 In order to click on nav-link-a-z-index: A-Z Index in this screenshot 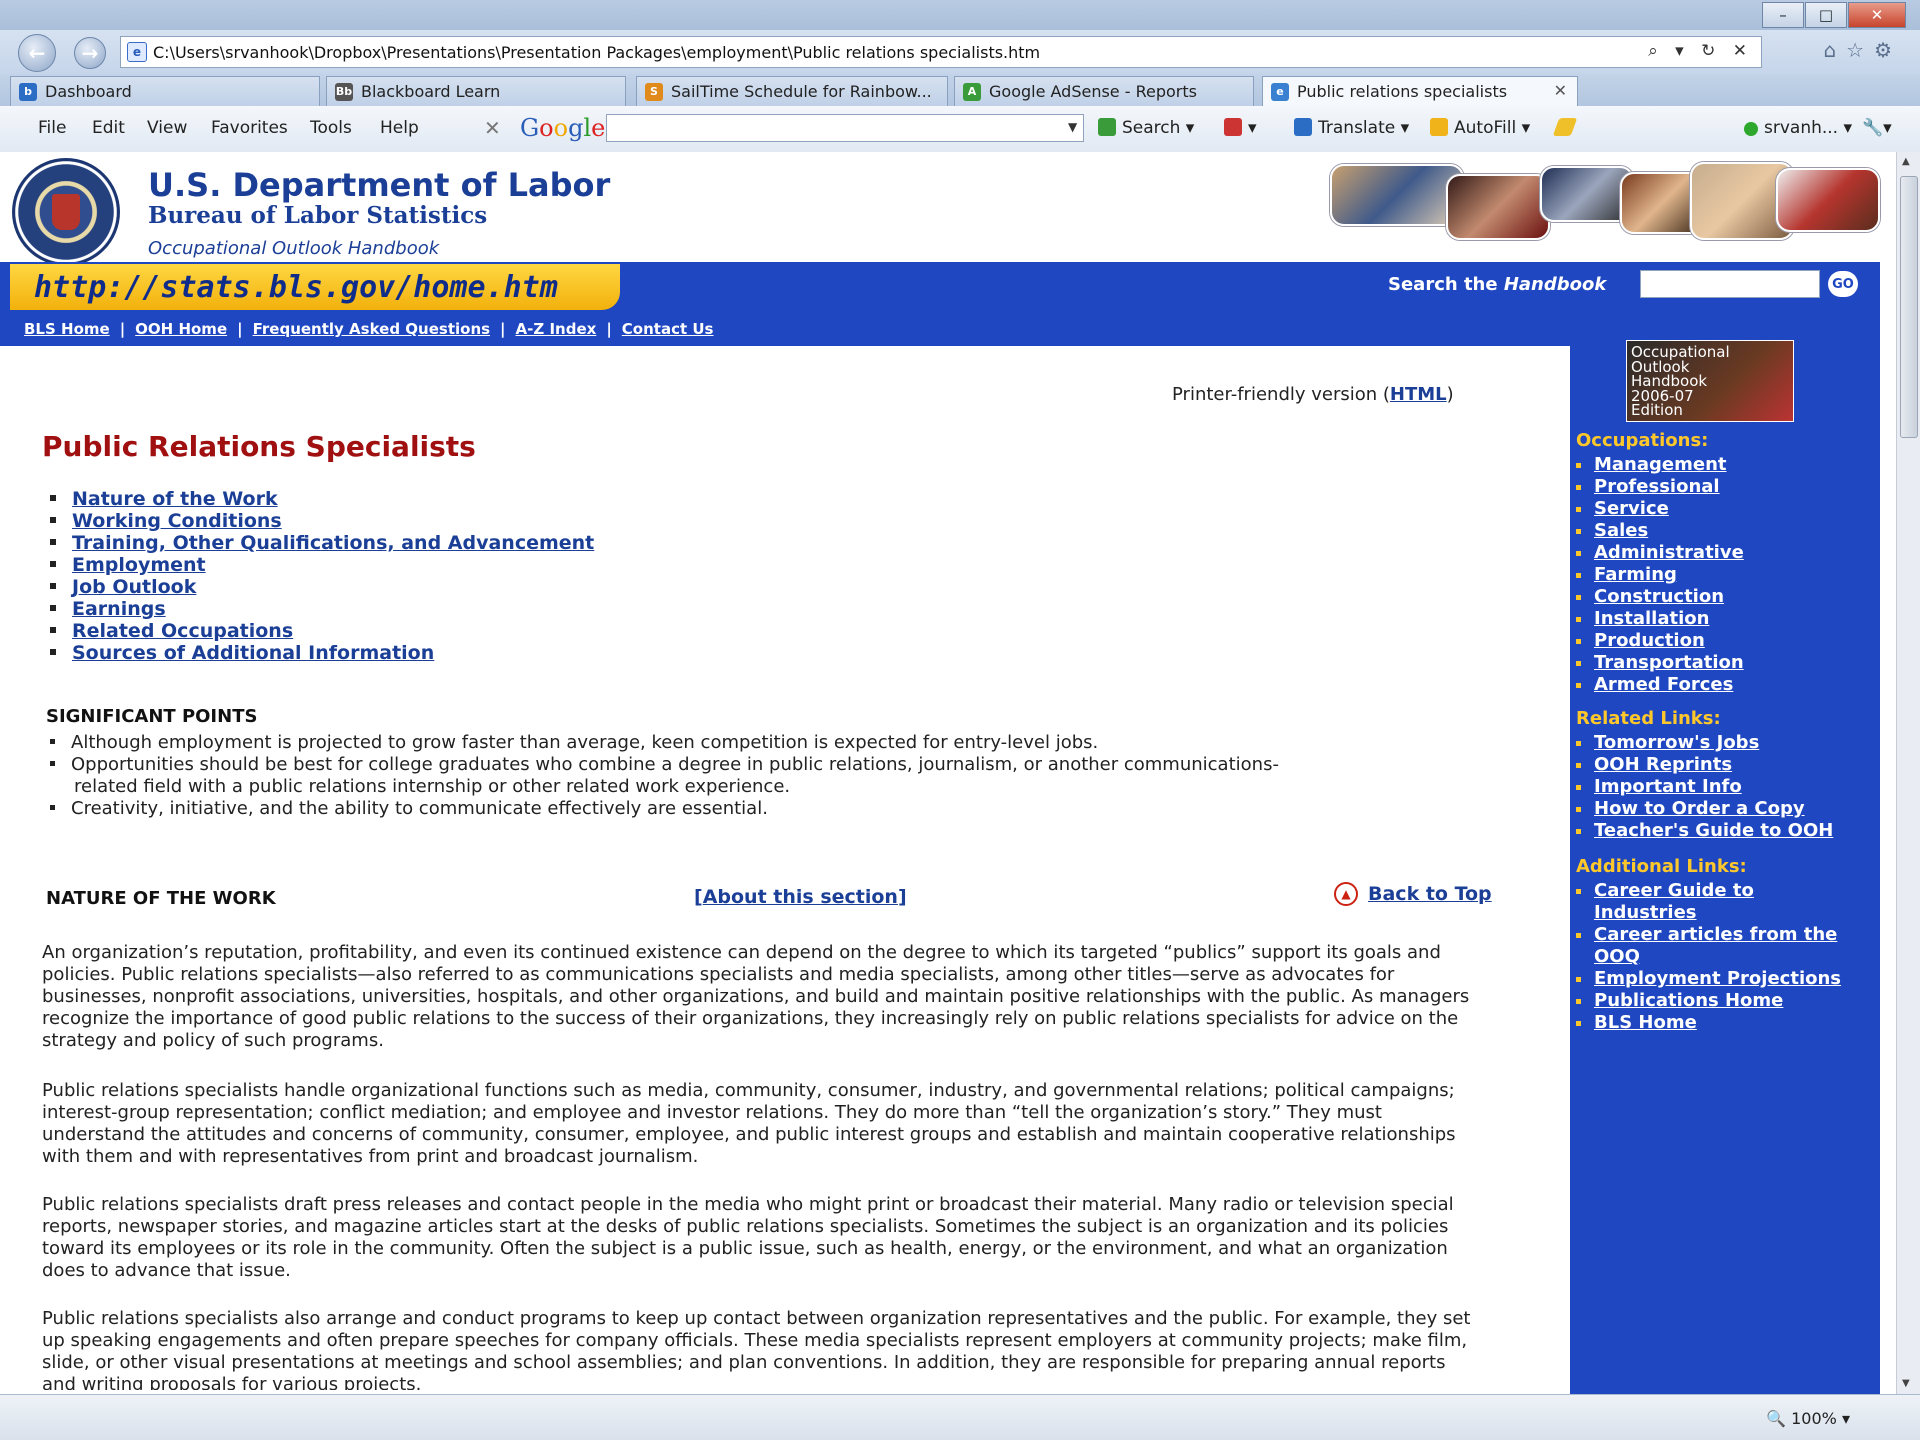, I will do `click(556, 329)`.